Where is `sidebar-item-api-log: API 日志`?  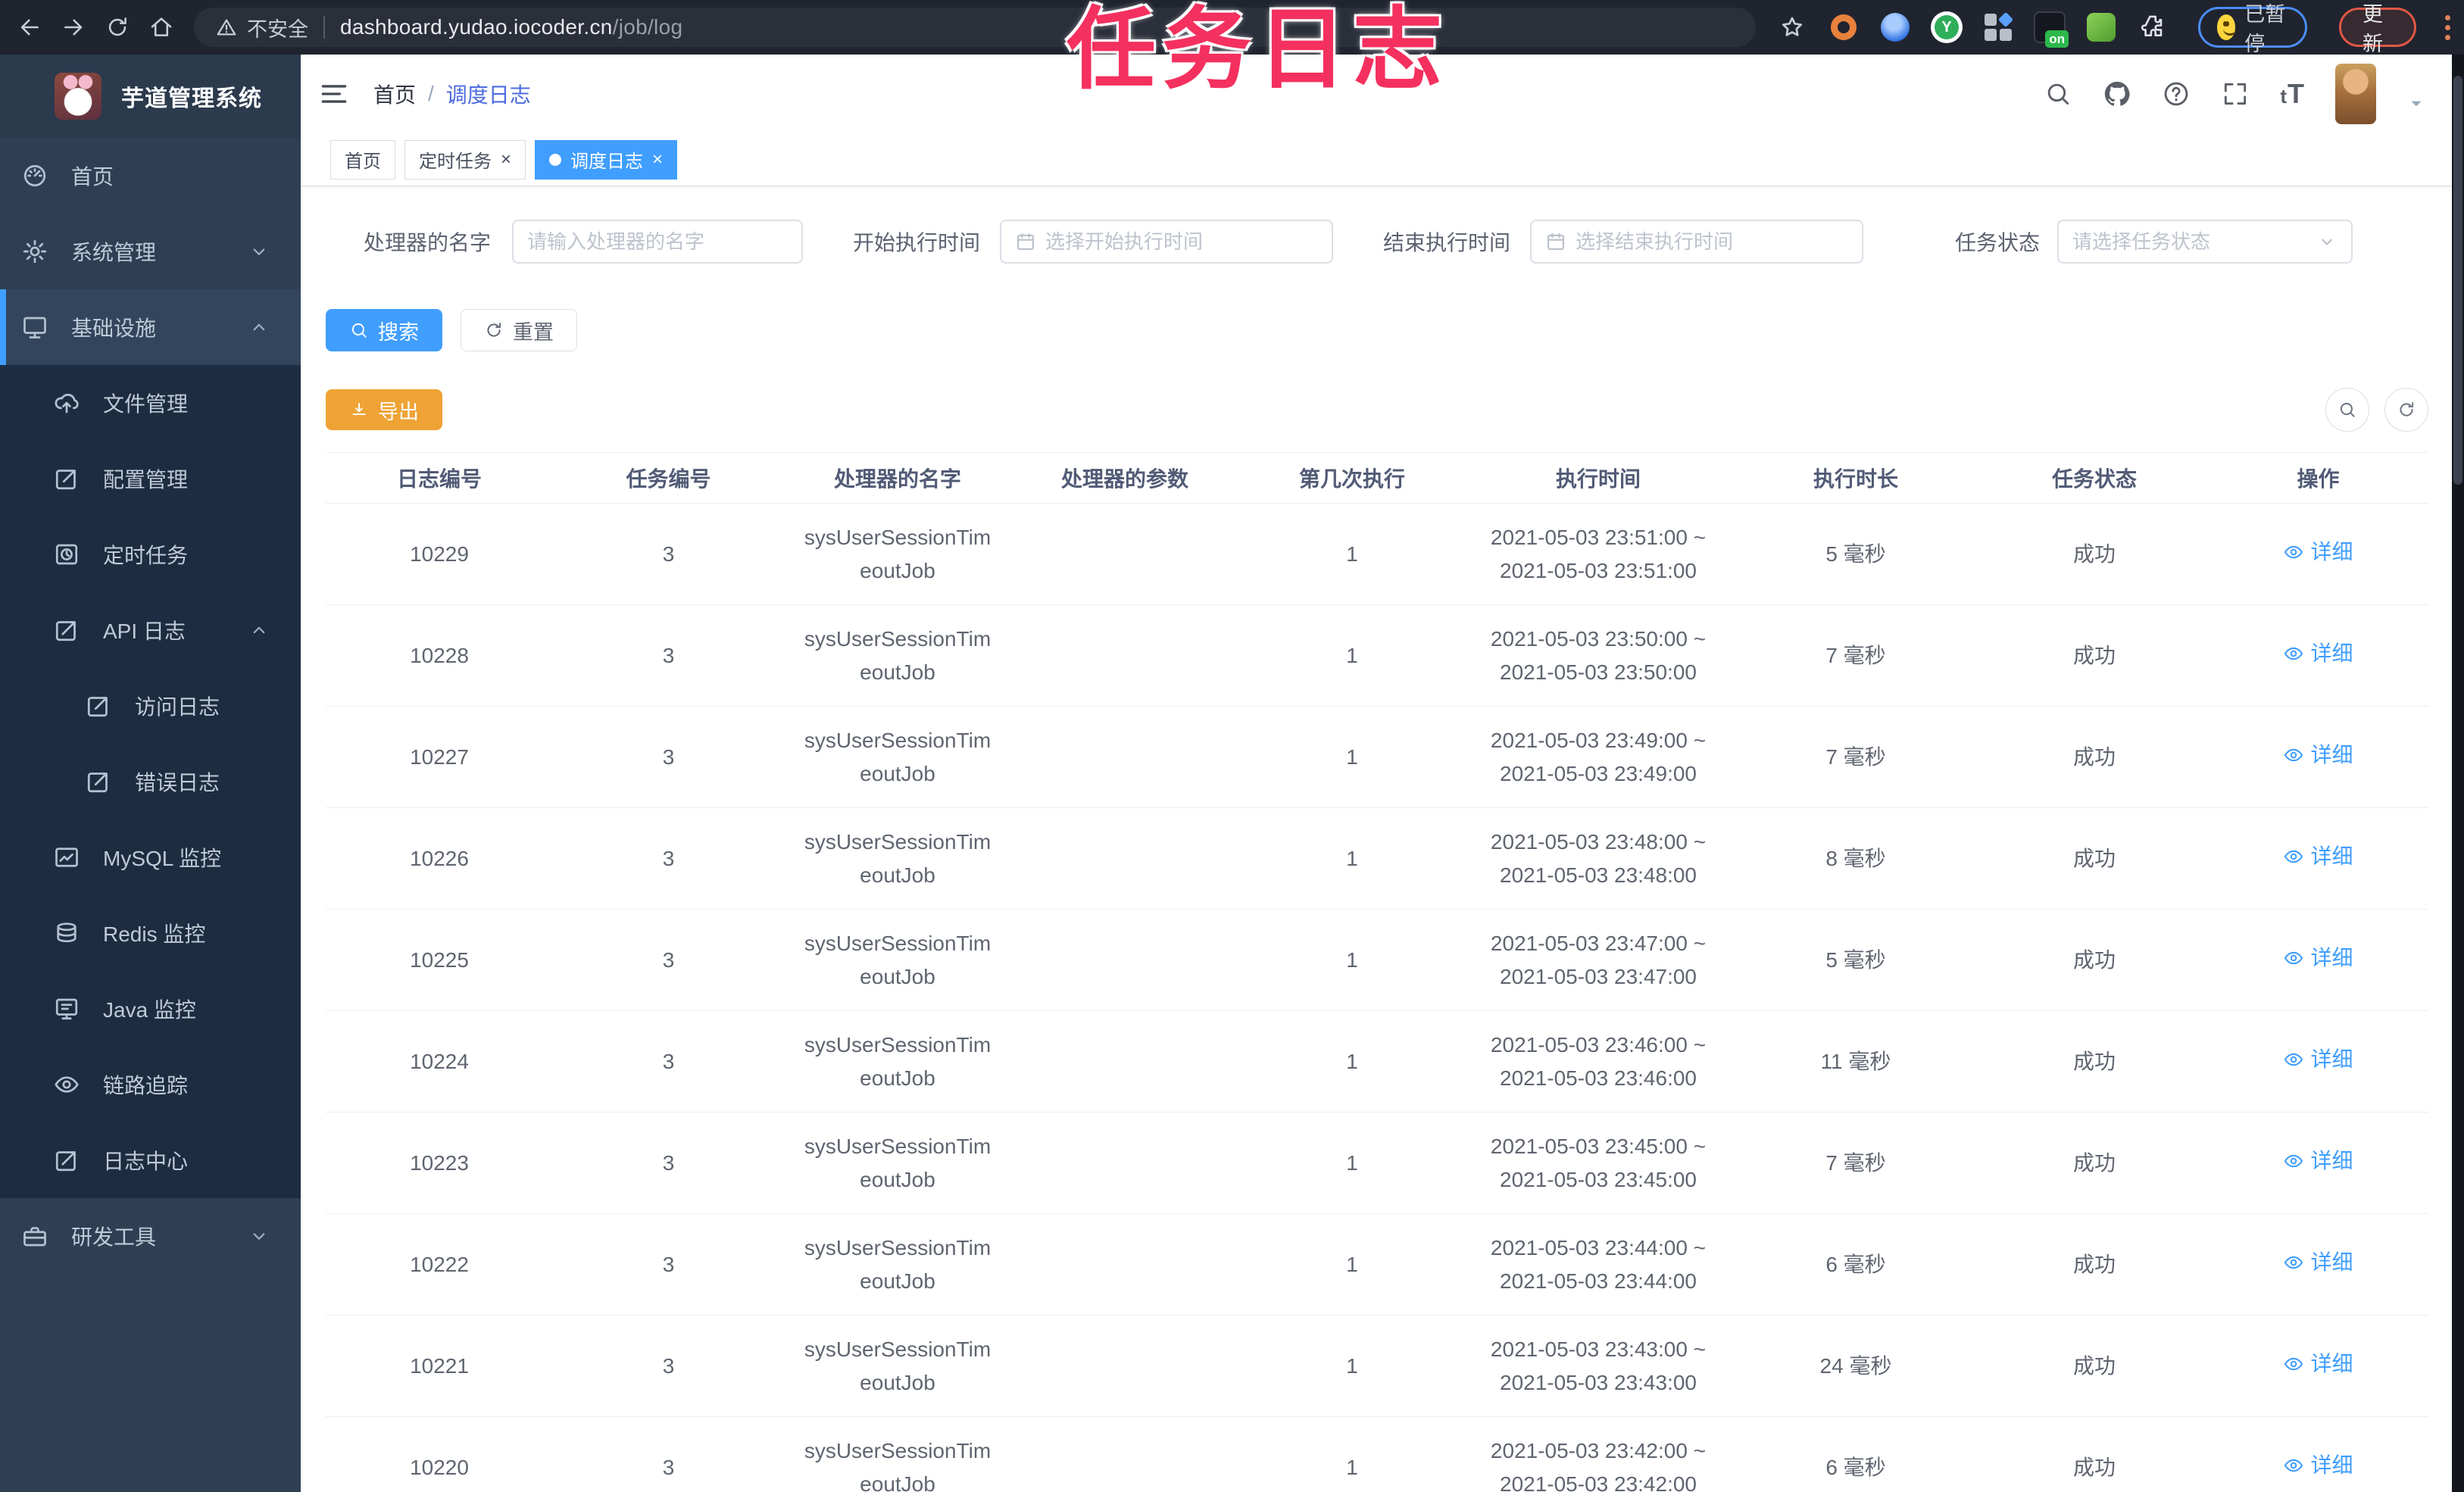
sidebar-item-api-log: API 日志 is located at coordinates (150, 630).